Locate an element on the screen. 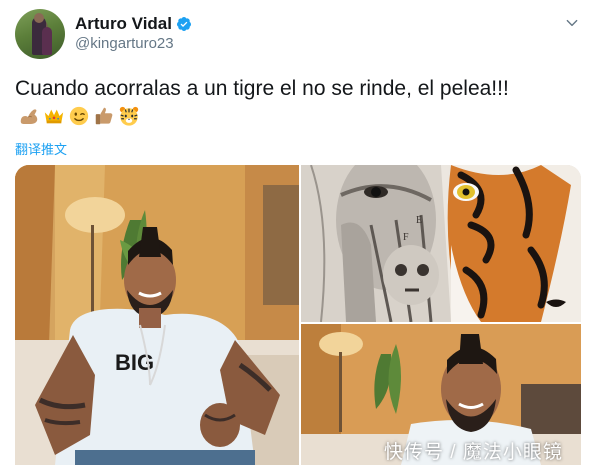 The width and height of the screenshot is (595, 465). flexed-biceps-emoji is located at coordinates (29, 116).